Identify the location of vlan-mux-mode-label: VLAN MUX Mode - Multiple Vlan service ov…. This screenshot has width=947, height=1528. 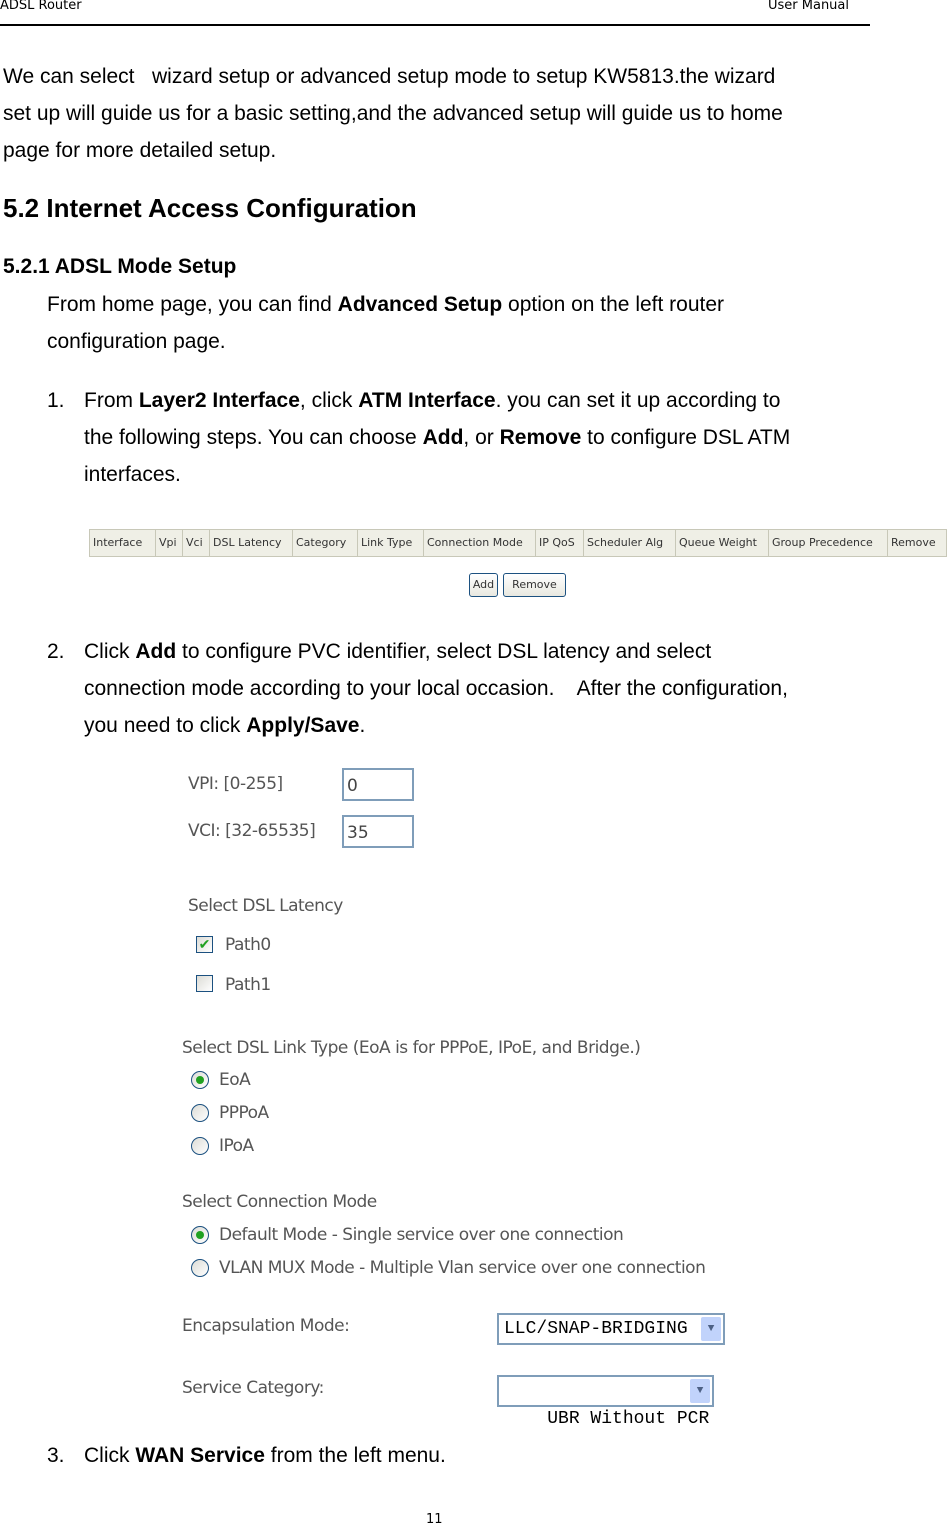
(462, 1268).